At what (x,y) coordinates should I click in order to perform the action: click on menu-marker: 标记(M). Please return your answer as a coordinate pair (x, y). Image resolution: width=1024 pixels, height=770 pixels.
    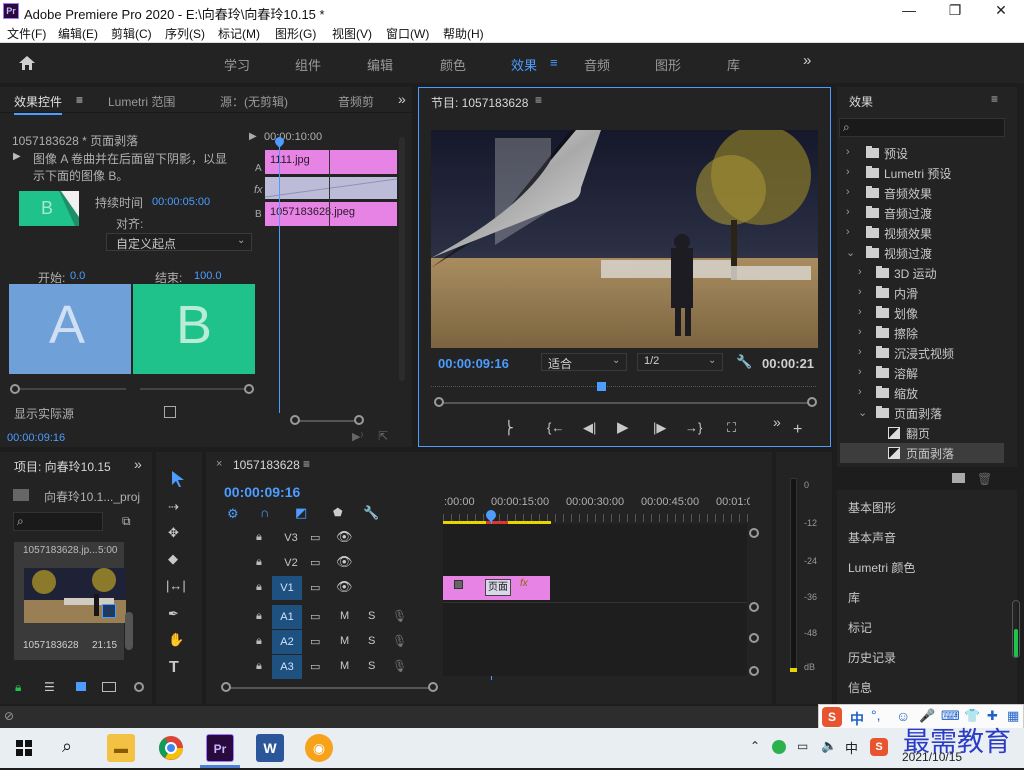
    Looking at the image, I should click on (239, 33).